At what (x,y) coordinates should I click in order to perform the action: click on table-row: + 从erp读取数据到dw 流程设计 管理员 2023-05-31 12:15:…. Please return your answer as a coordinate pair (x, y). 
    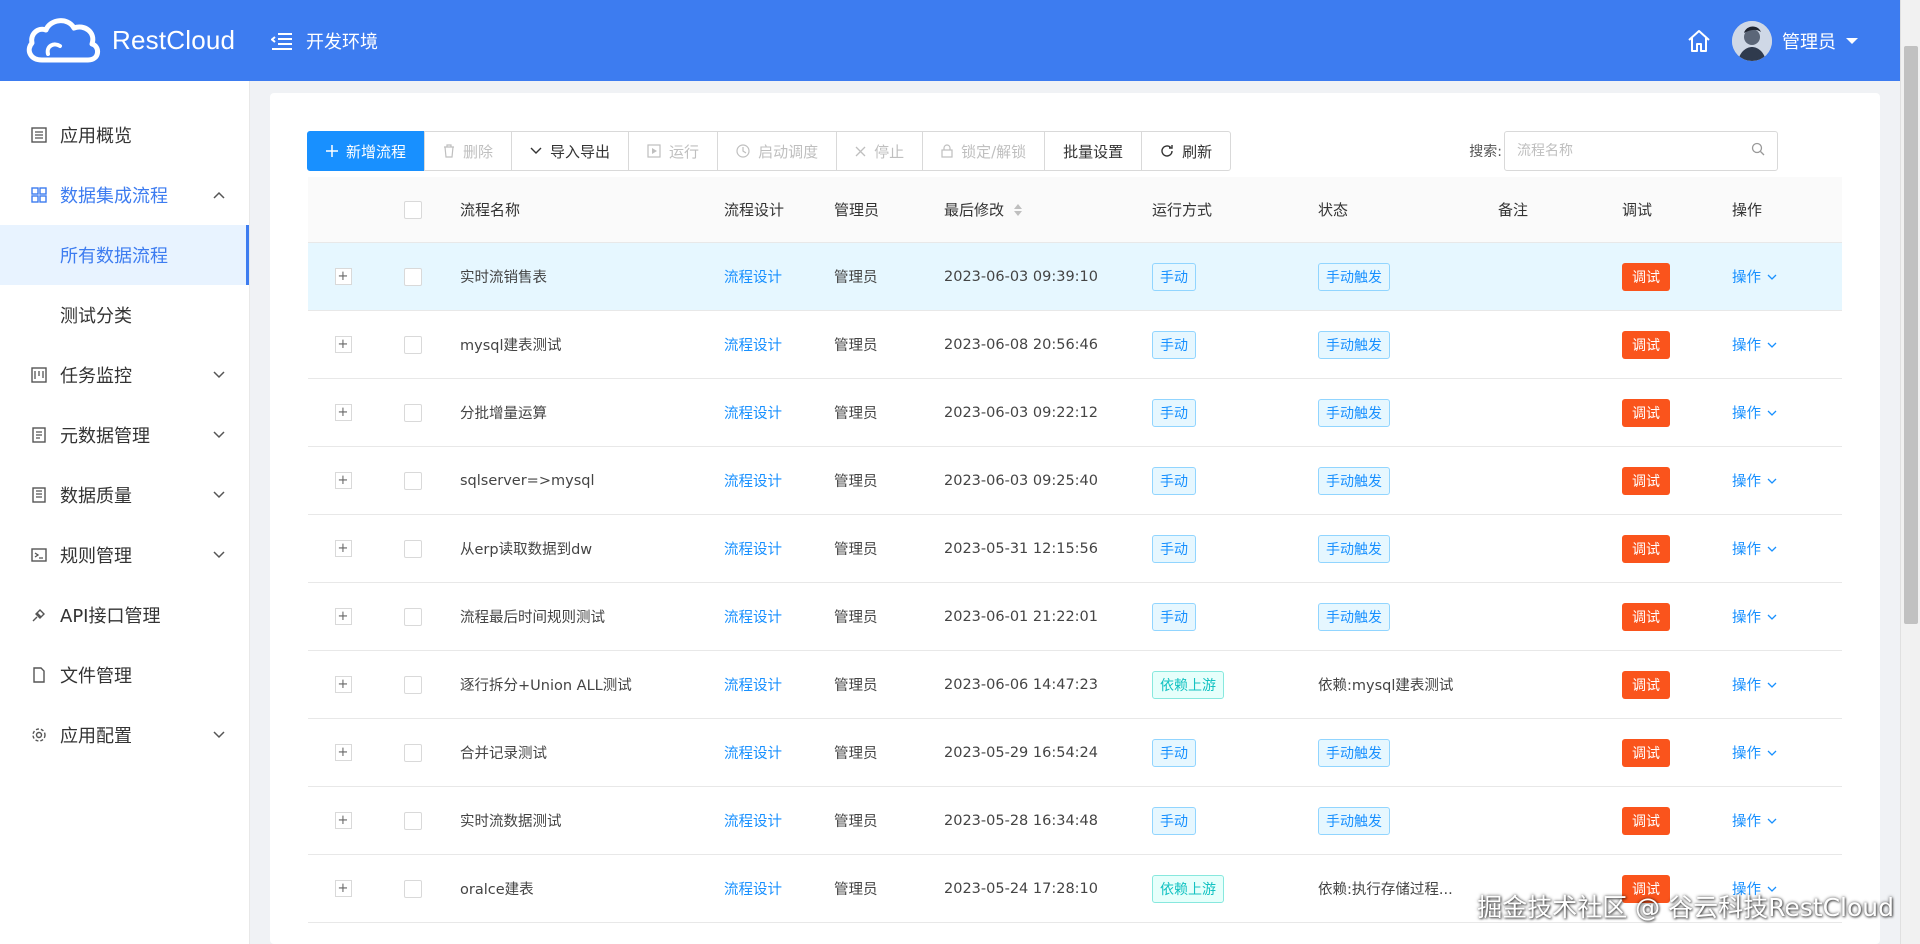
    Looking at the image, I should click on (1075, 549).